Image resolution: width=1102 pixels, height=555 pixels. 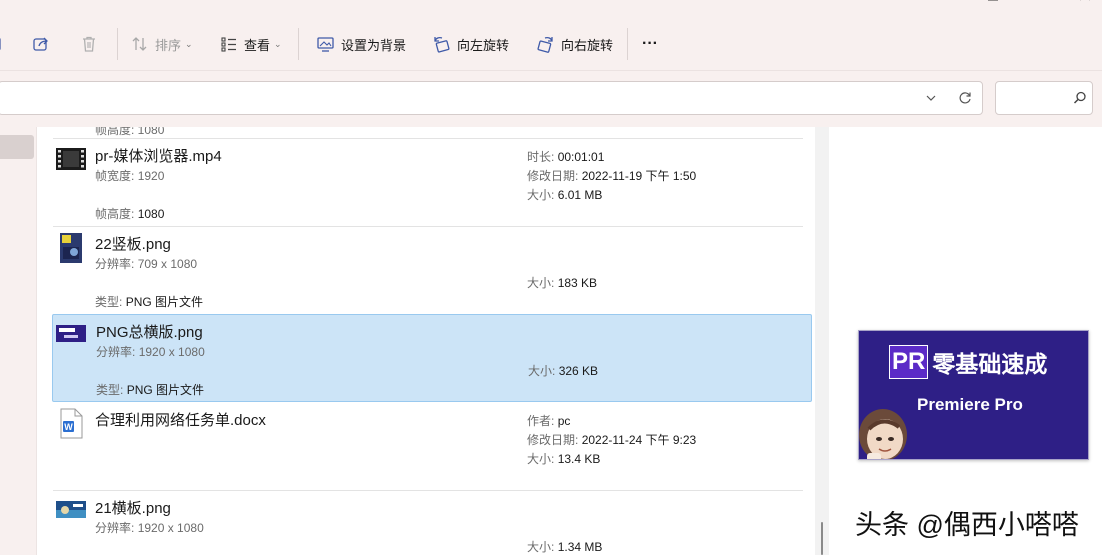 I want to click on share-icon, so click(x=40, y=44).